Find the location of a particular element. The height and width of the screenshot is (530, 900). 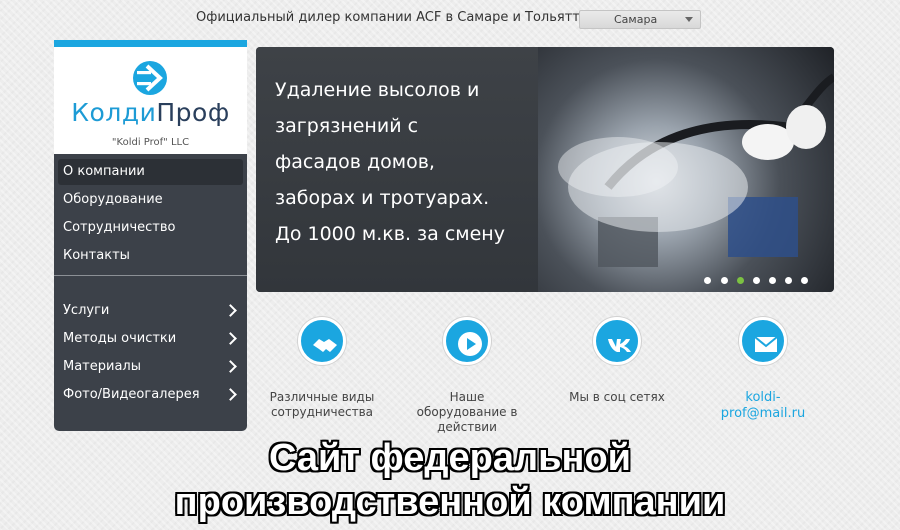

feature-label: Наше оборудование в действии is located at coordinates (467, 412).